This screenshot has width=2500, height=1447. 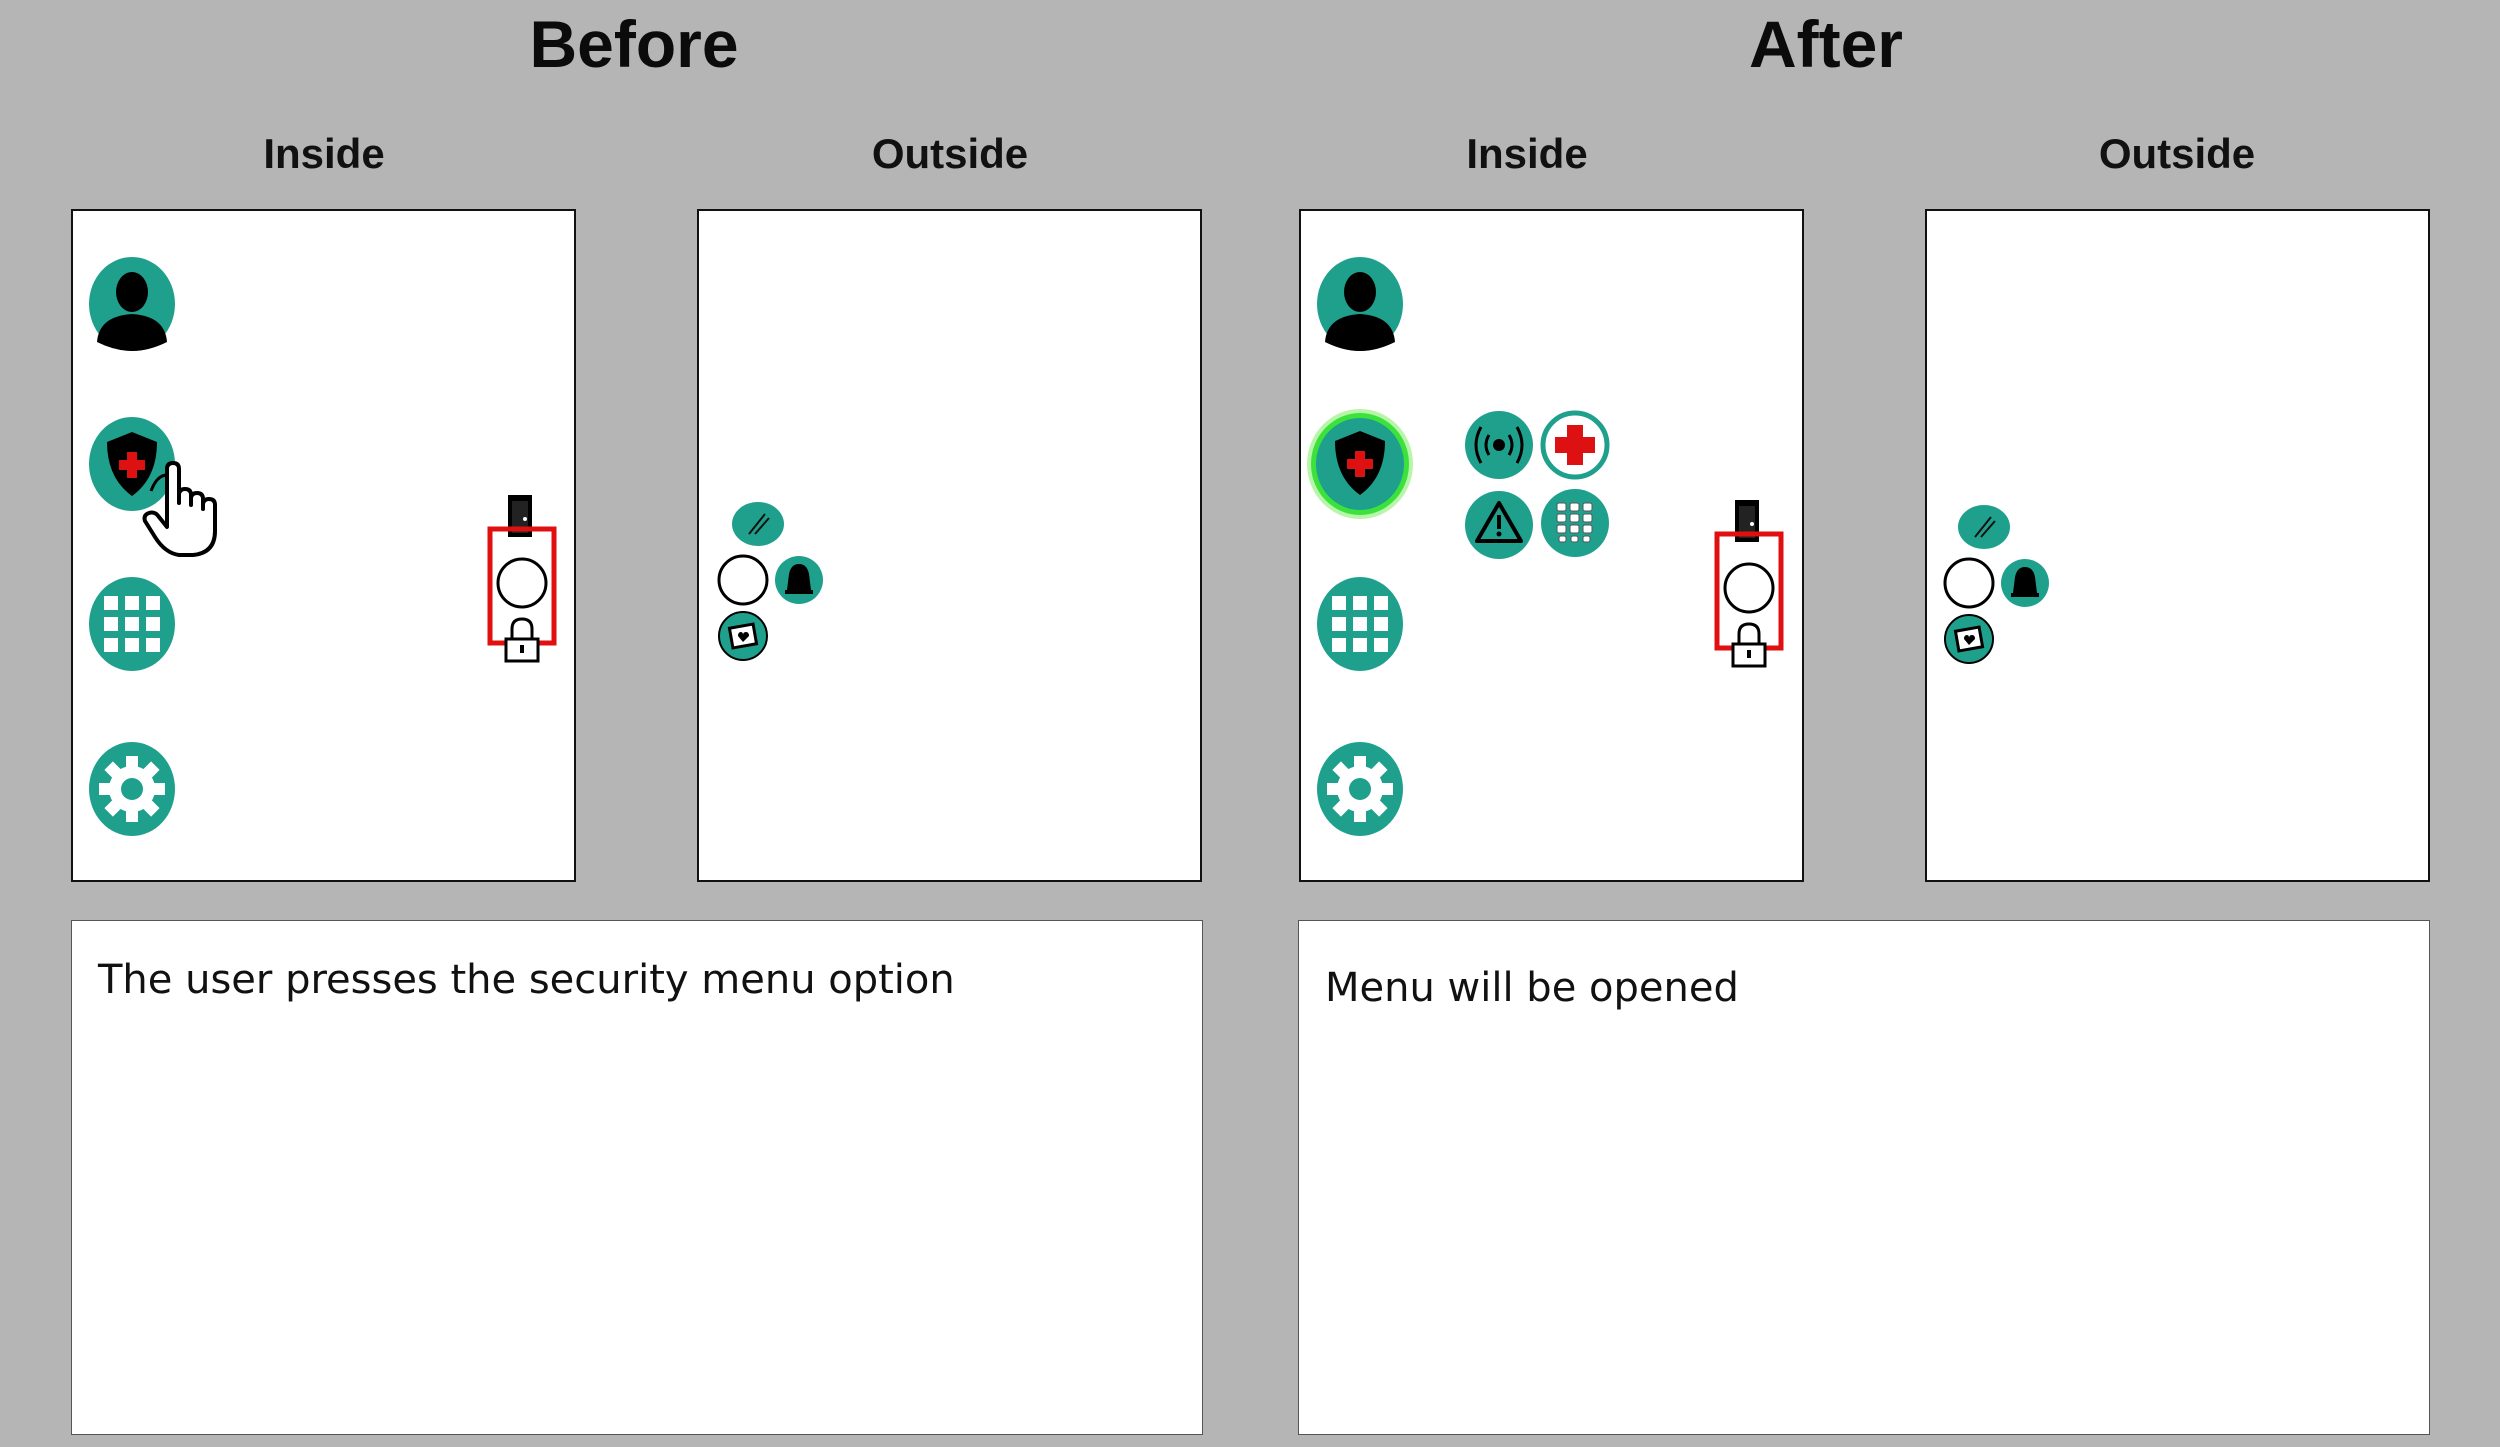 I want to click on after-title: After, so click(x=1825, y=44).